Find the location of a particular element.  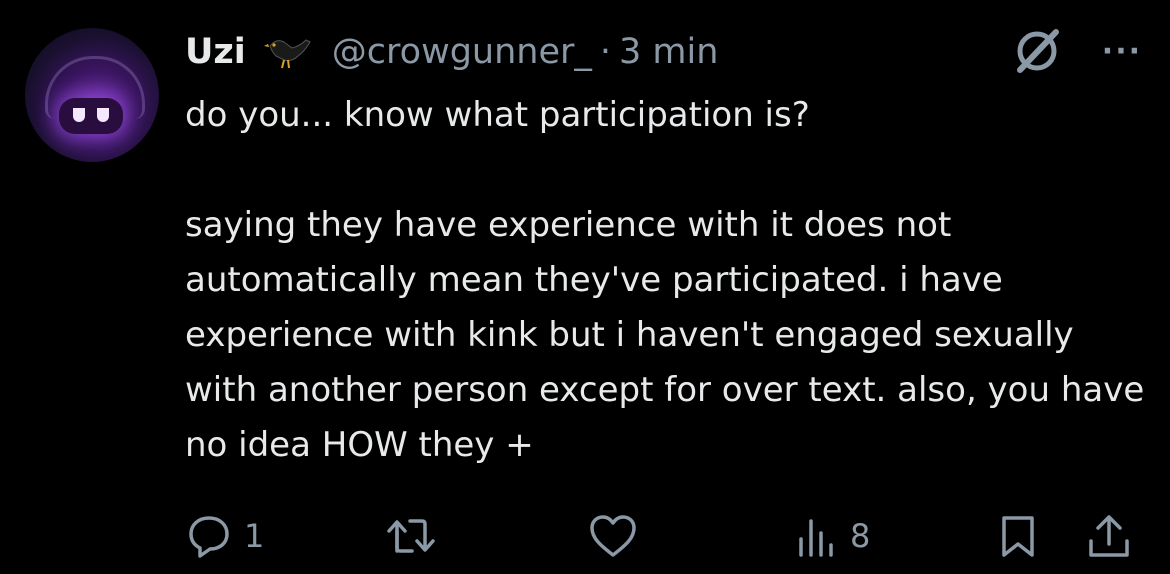

reply-button: 1 is located at coordinates (225, 536).